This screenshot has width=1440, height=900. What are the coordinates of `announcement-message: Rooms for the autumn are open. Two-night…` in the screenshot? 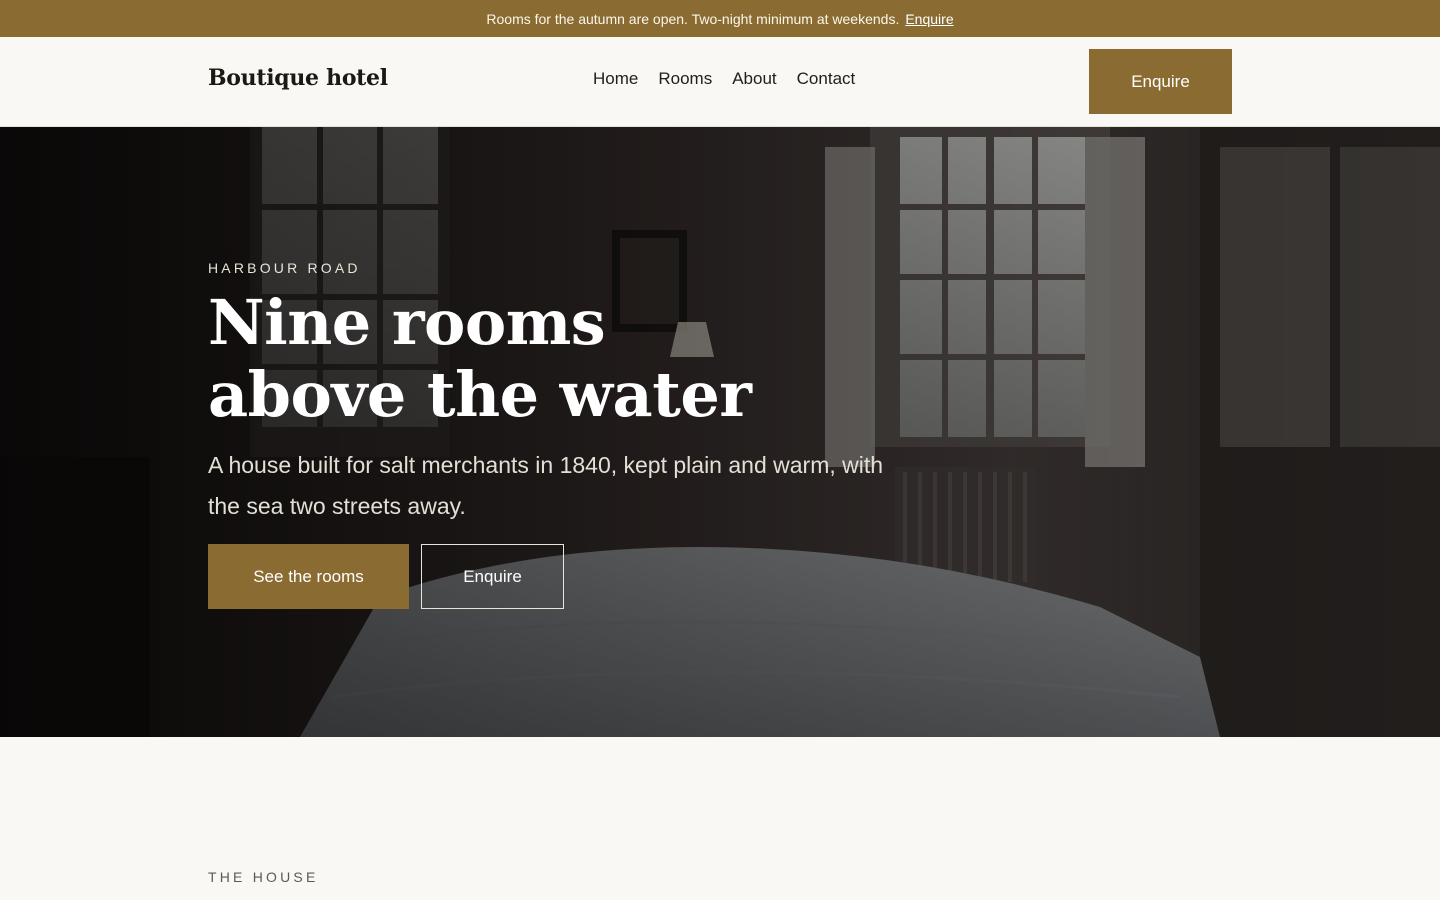 It's located at (693, 18).